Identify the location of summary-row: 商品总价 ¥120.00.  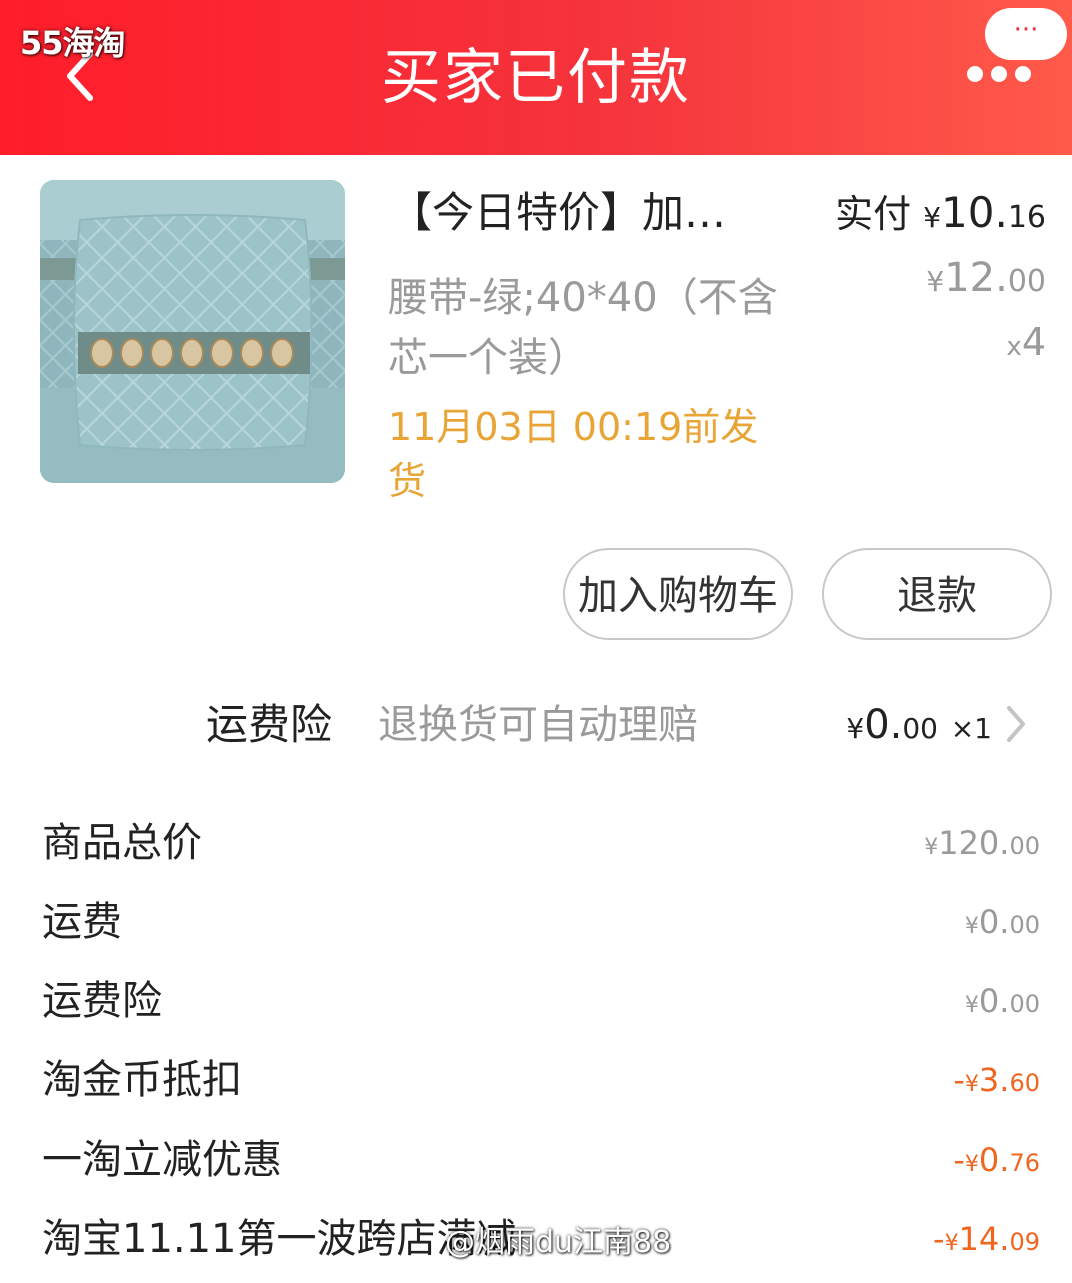
(536, 843).